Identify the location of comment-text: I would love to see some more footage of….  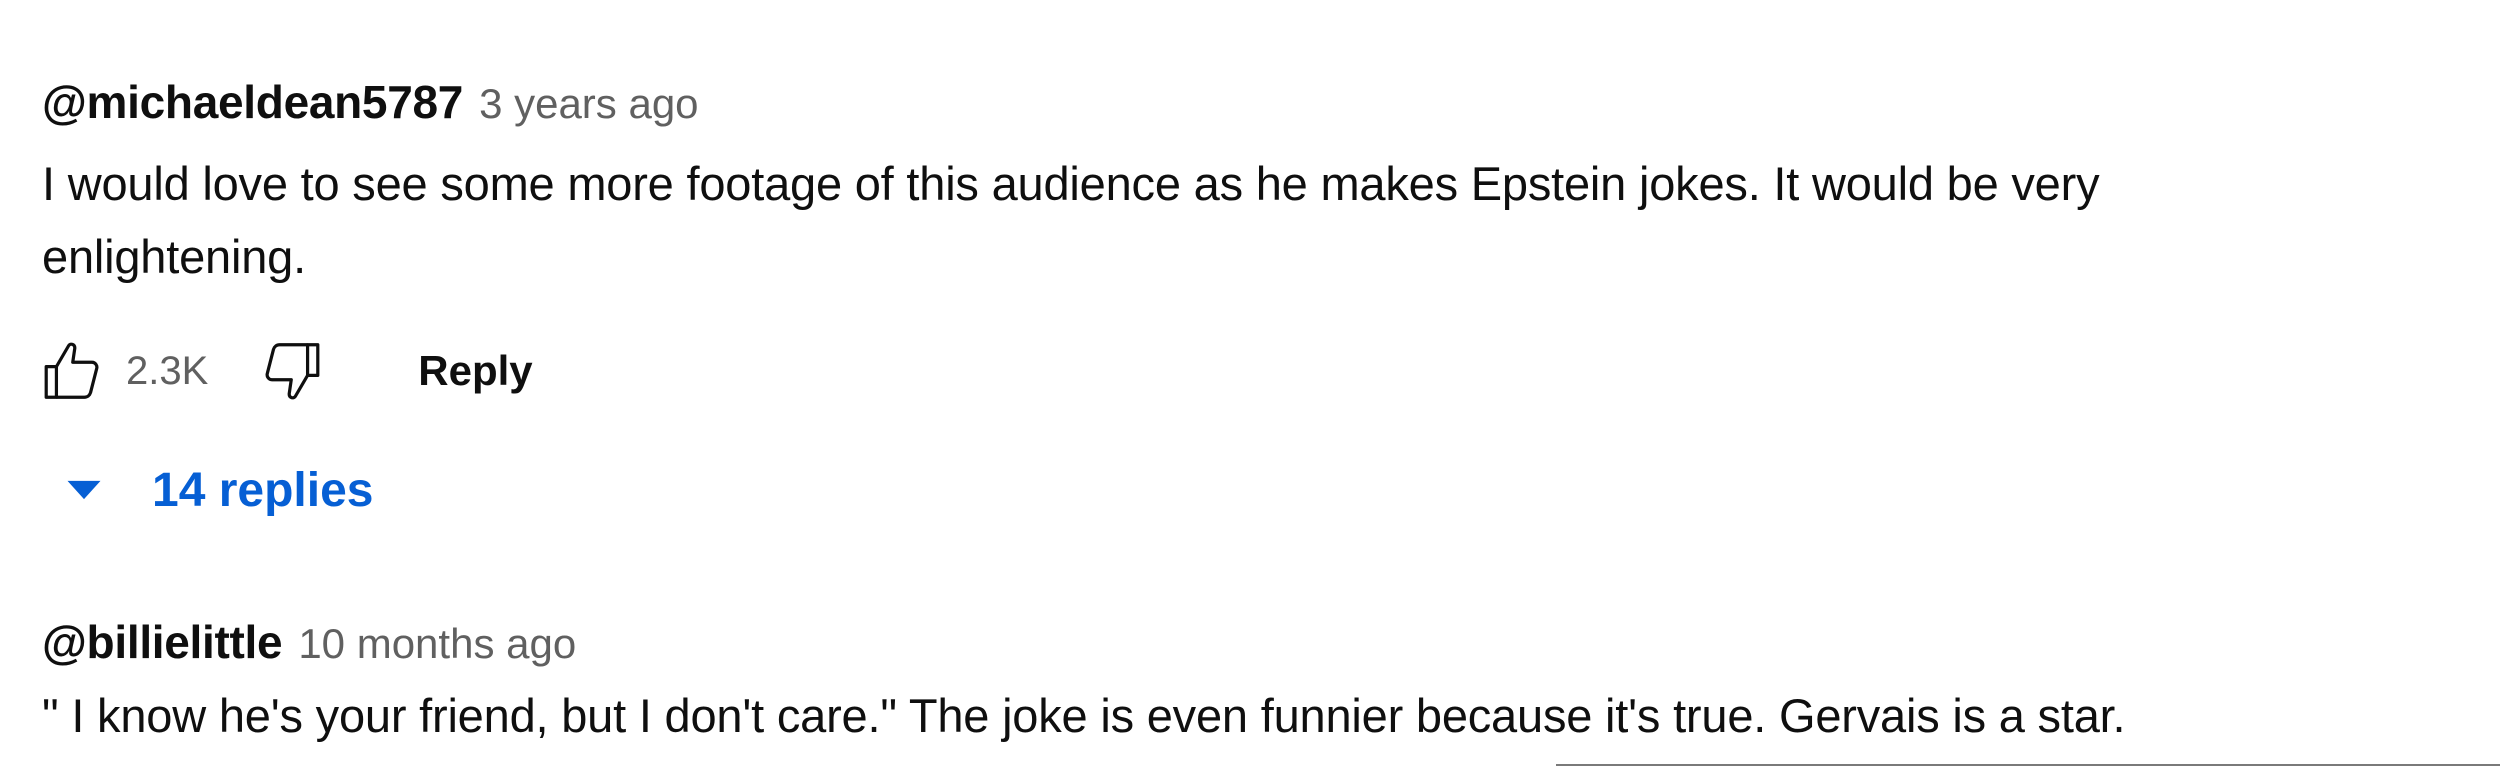
(1071, 220).